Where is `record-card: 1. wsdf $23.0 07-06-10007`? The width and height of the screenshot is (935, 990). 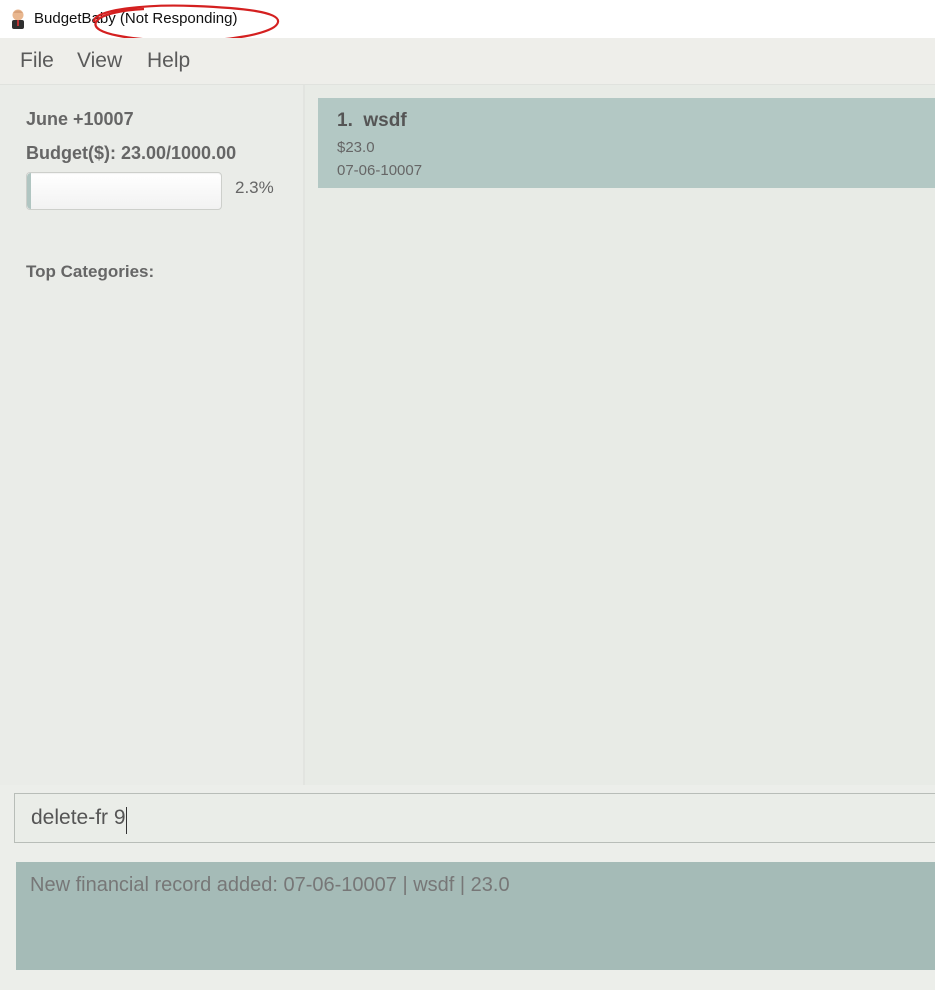 record-card: 1. wsdf $23.0 07-06-10007 is located at coordinates (626, 143).